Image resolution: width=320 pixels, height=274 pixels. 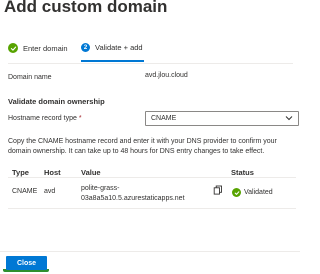 What do you see at coordinates (100, 188) in the screenshot?
I see `record-value-line-1: polite-grass-` at bounding box center [100, 188].